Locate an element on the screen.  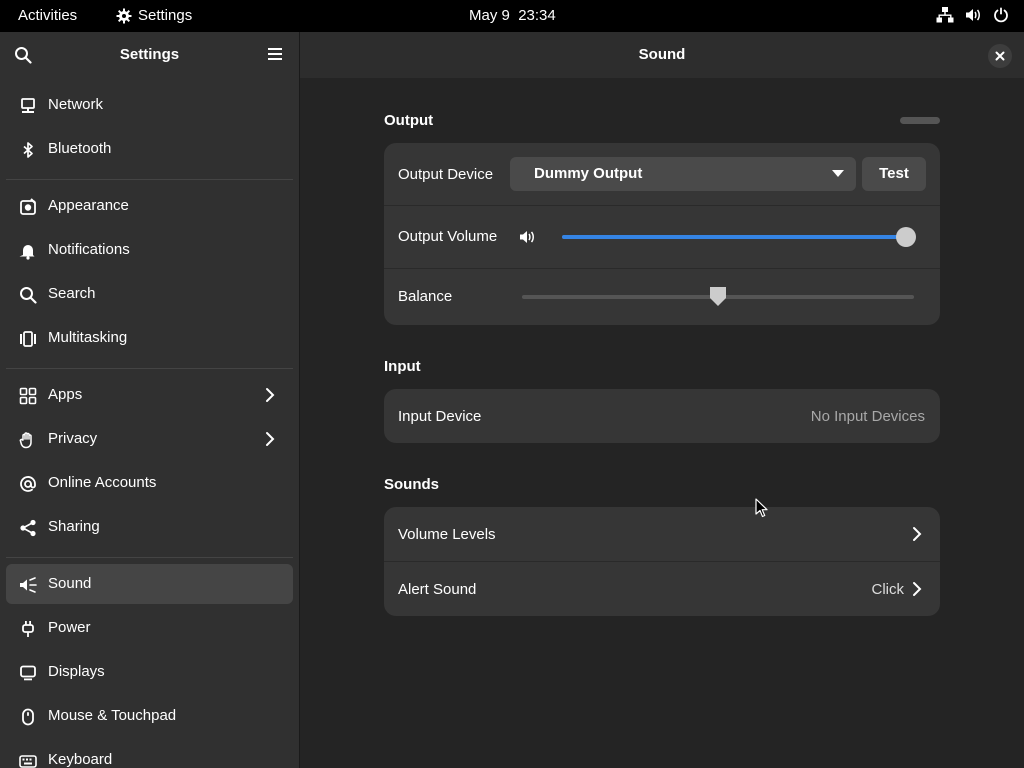
system-tray is located at coordinates (973, 15).